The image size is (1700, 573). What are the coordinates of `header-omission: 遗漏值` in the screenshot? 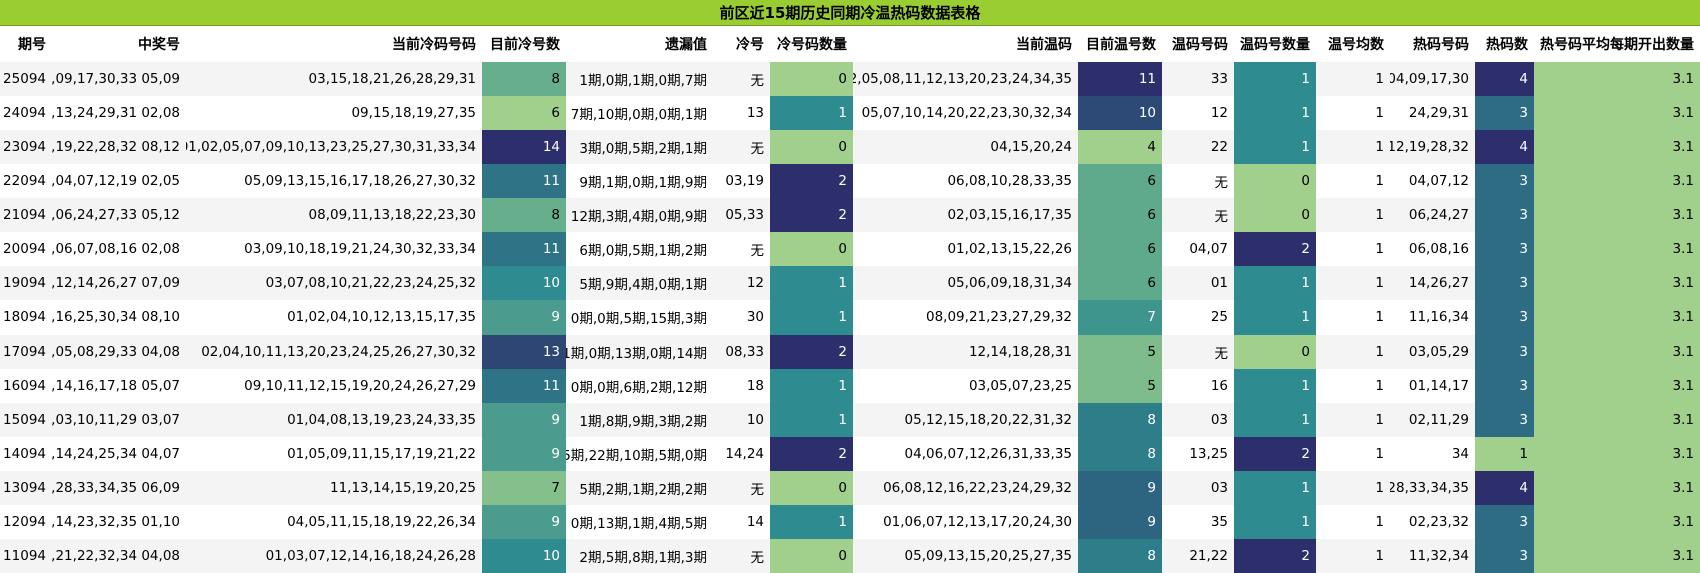 It's located at (686, 45).